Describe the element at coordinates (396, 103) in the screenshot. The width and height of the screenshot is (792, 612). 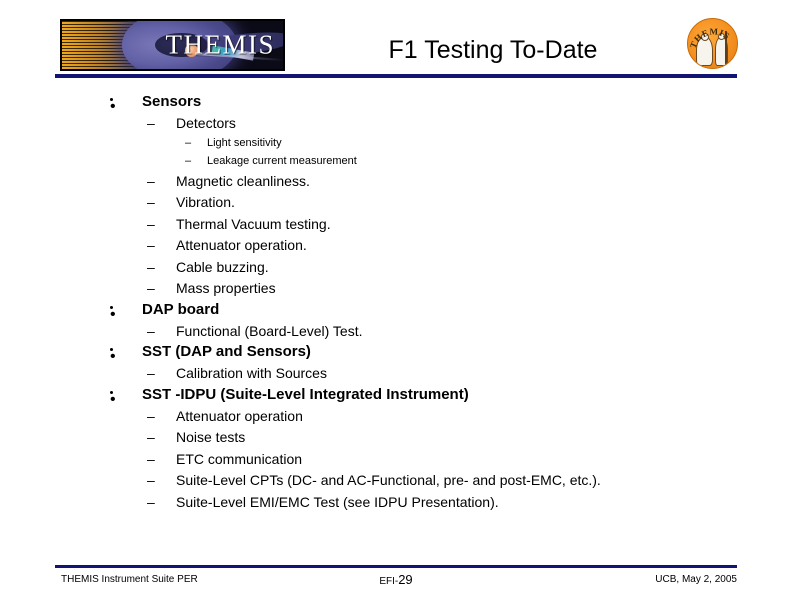
I see `bullet-row: • Sensors` at that location.